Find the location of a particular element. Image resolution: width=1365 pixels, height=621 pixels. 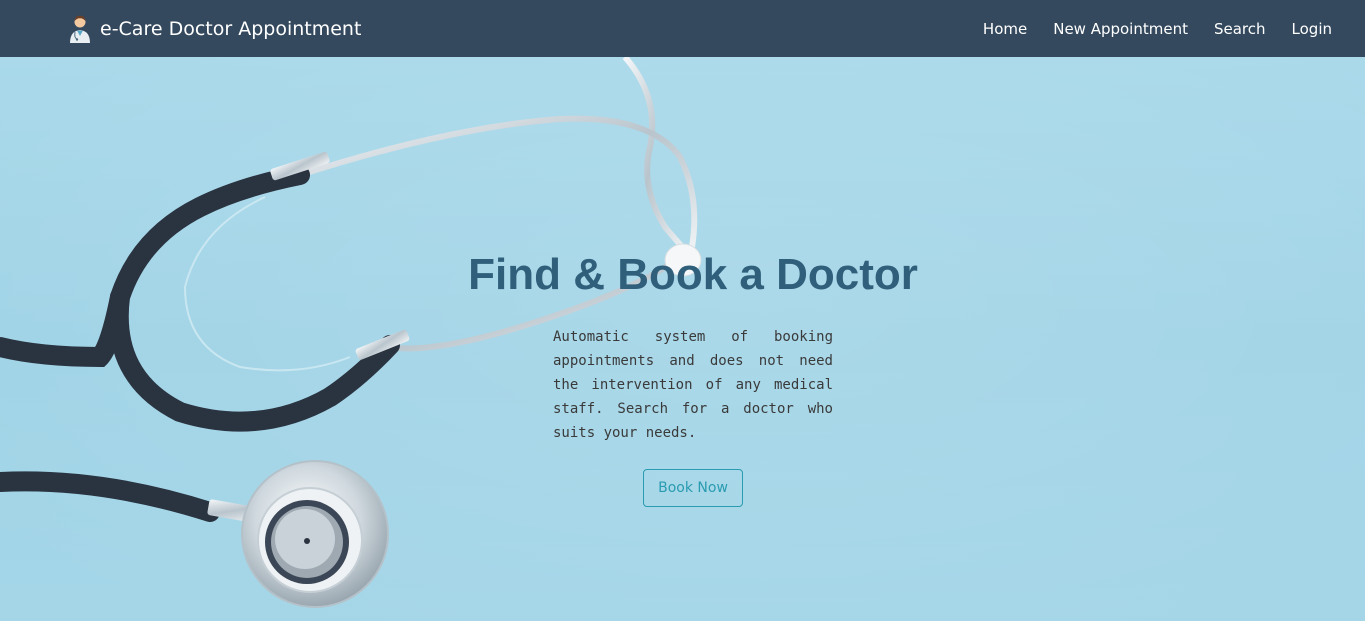

hero-title: Find & Book a Doctor is located at coordinates (693, 274).